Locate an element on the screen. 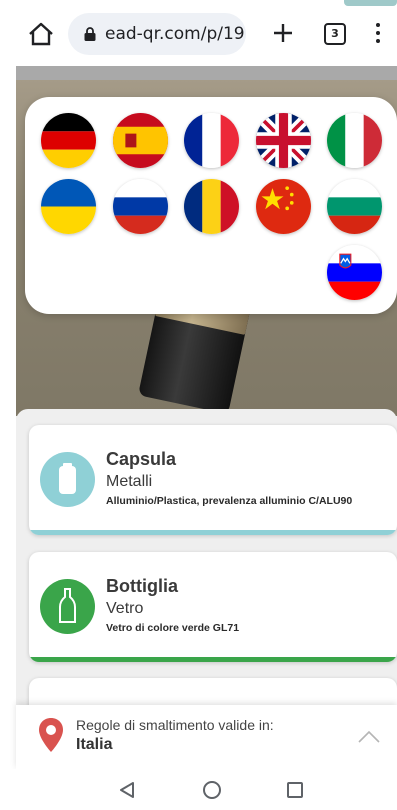  tab-count: 3 is located at coordinates (335, 33).